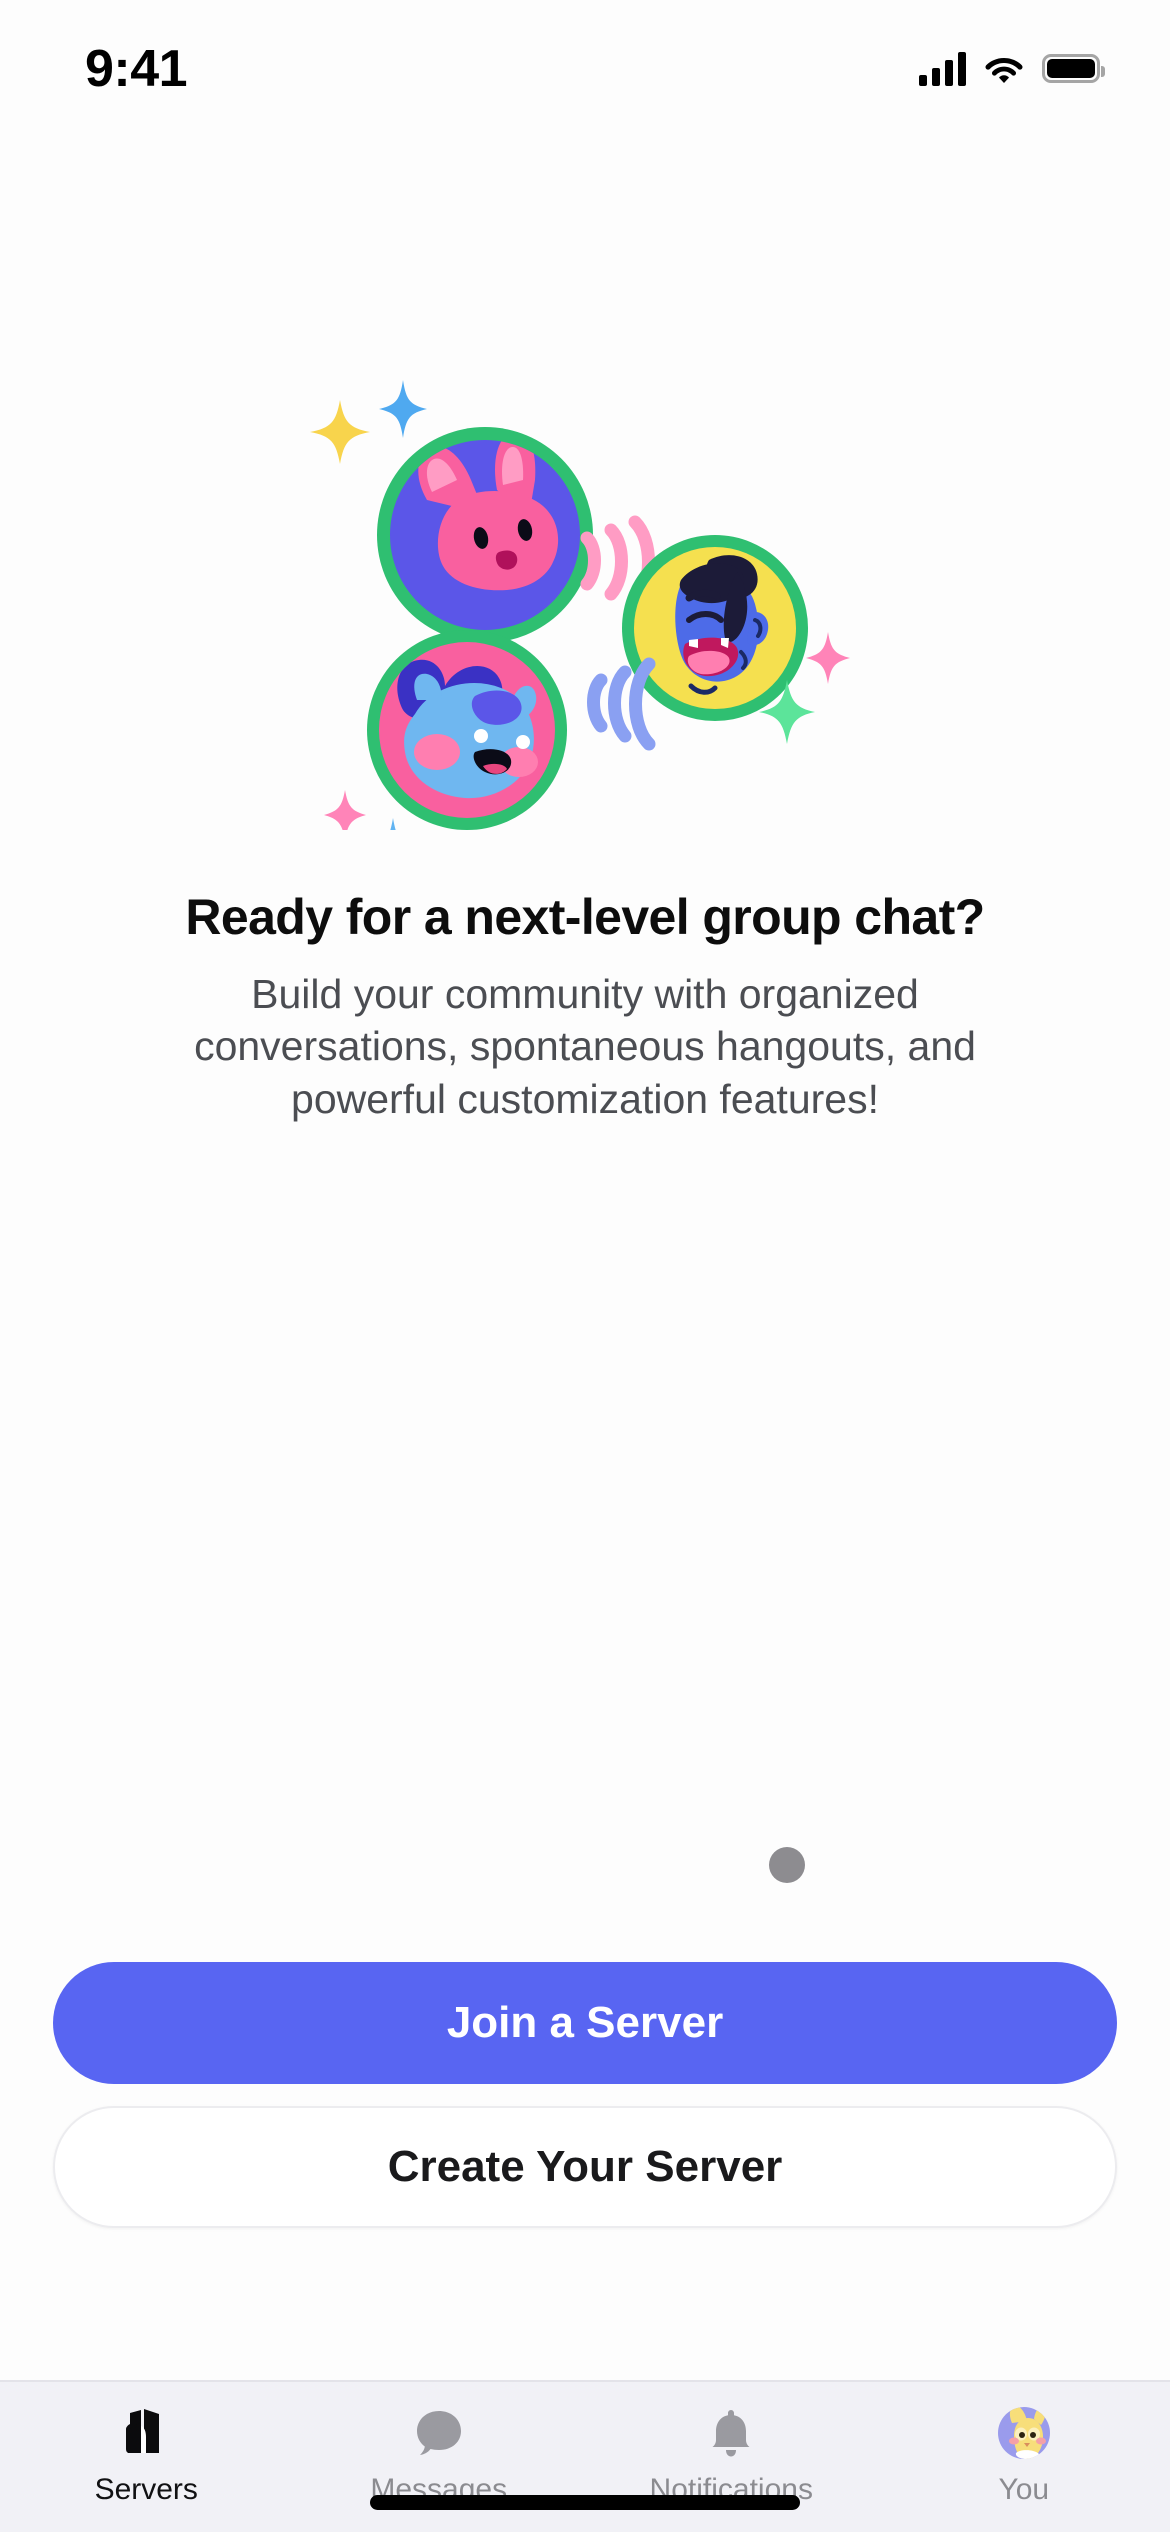  Describe the element at coordinates (715, 628) in the screenshot. I see `avatar-person` at that location.